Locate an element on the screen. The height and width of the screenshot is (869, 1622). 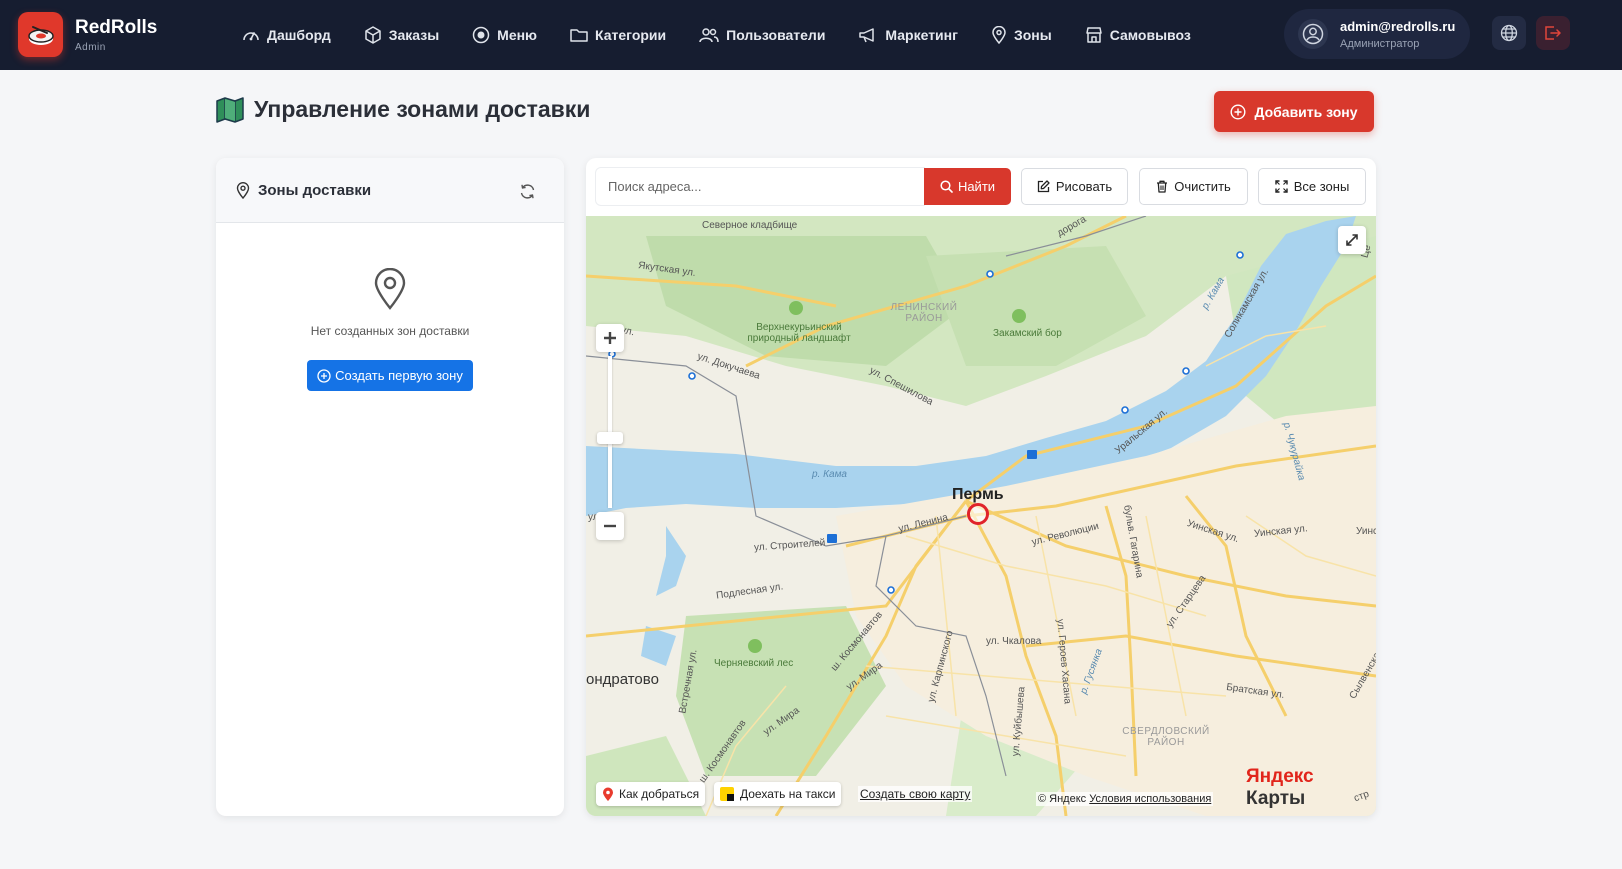
empty-text: Нет созданных зон доставки is located at coordinates (390, 331).